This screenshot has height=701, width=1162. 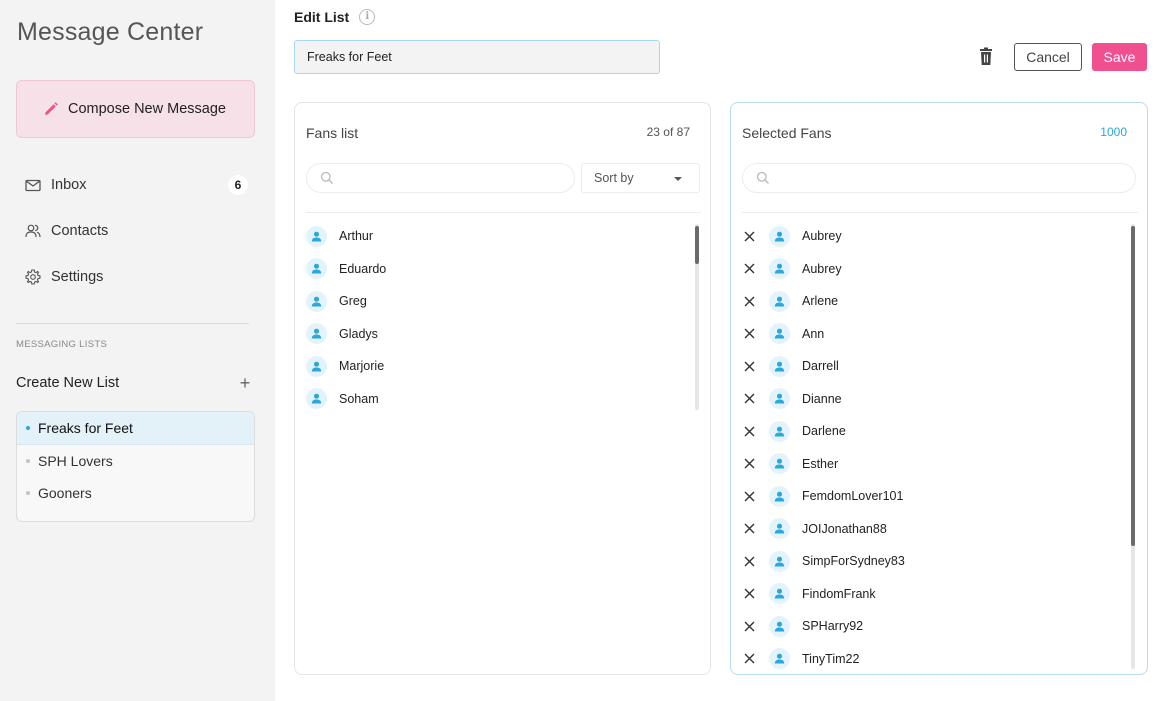 I want to click on sort-by-dropdown: Sort by, so click(x=640, y=178).